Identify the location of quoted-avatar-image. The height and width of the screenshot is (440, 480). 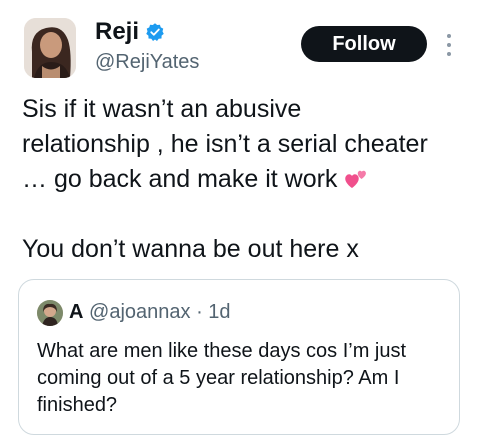
(50, 313).